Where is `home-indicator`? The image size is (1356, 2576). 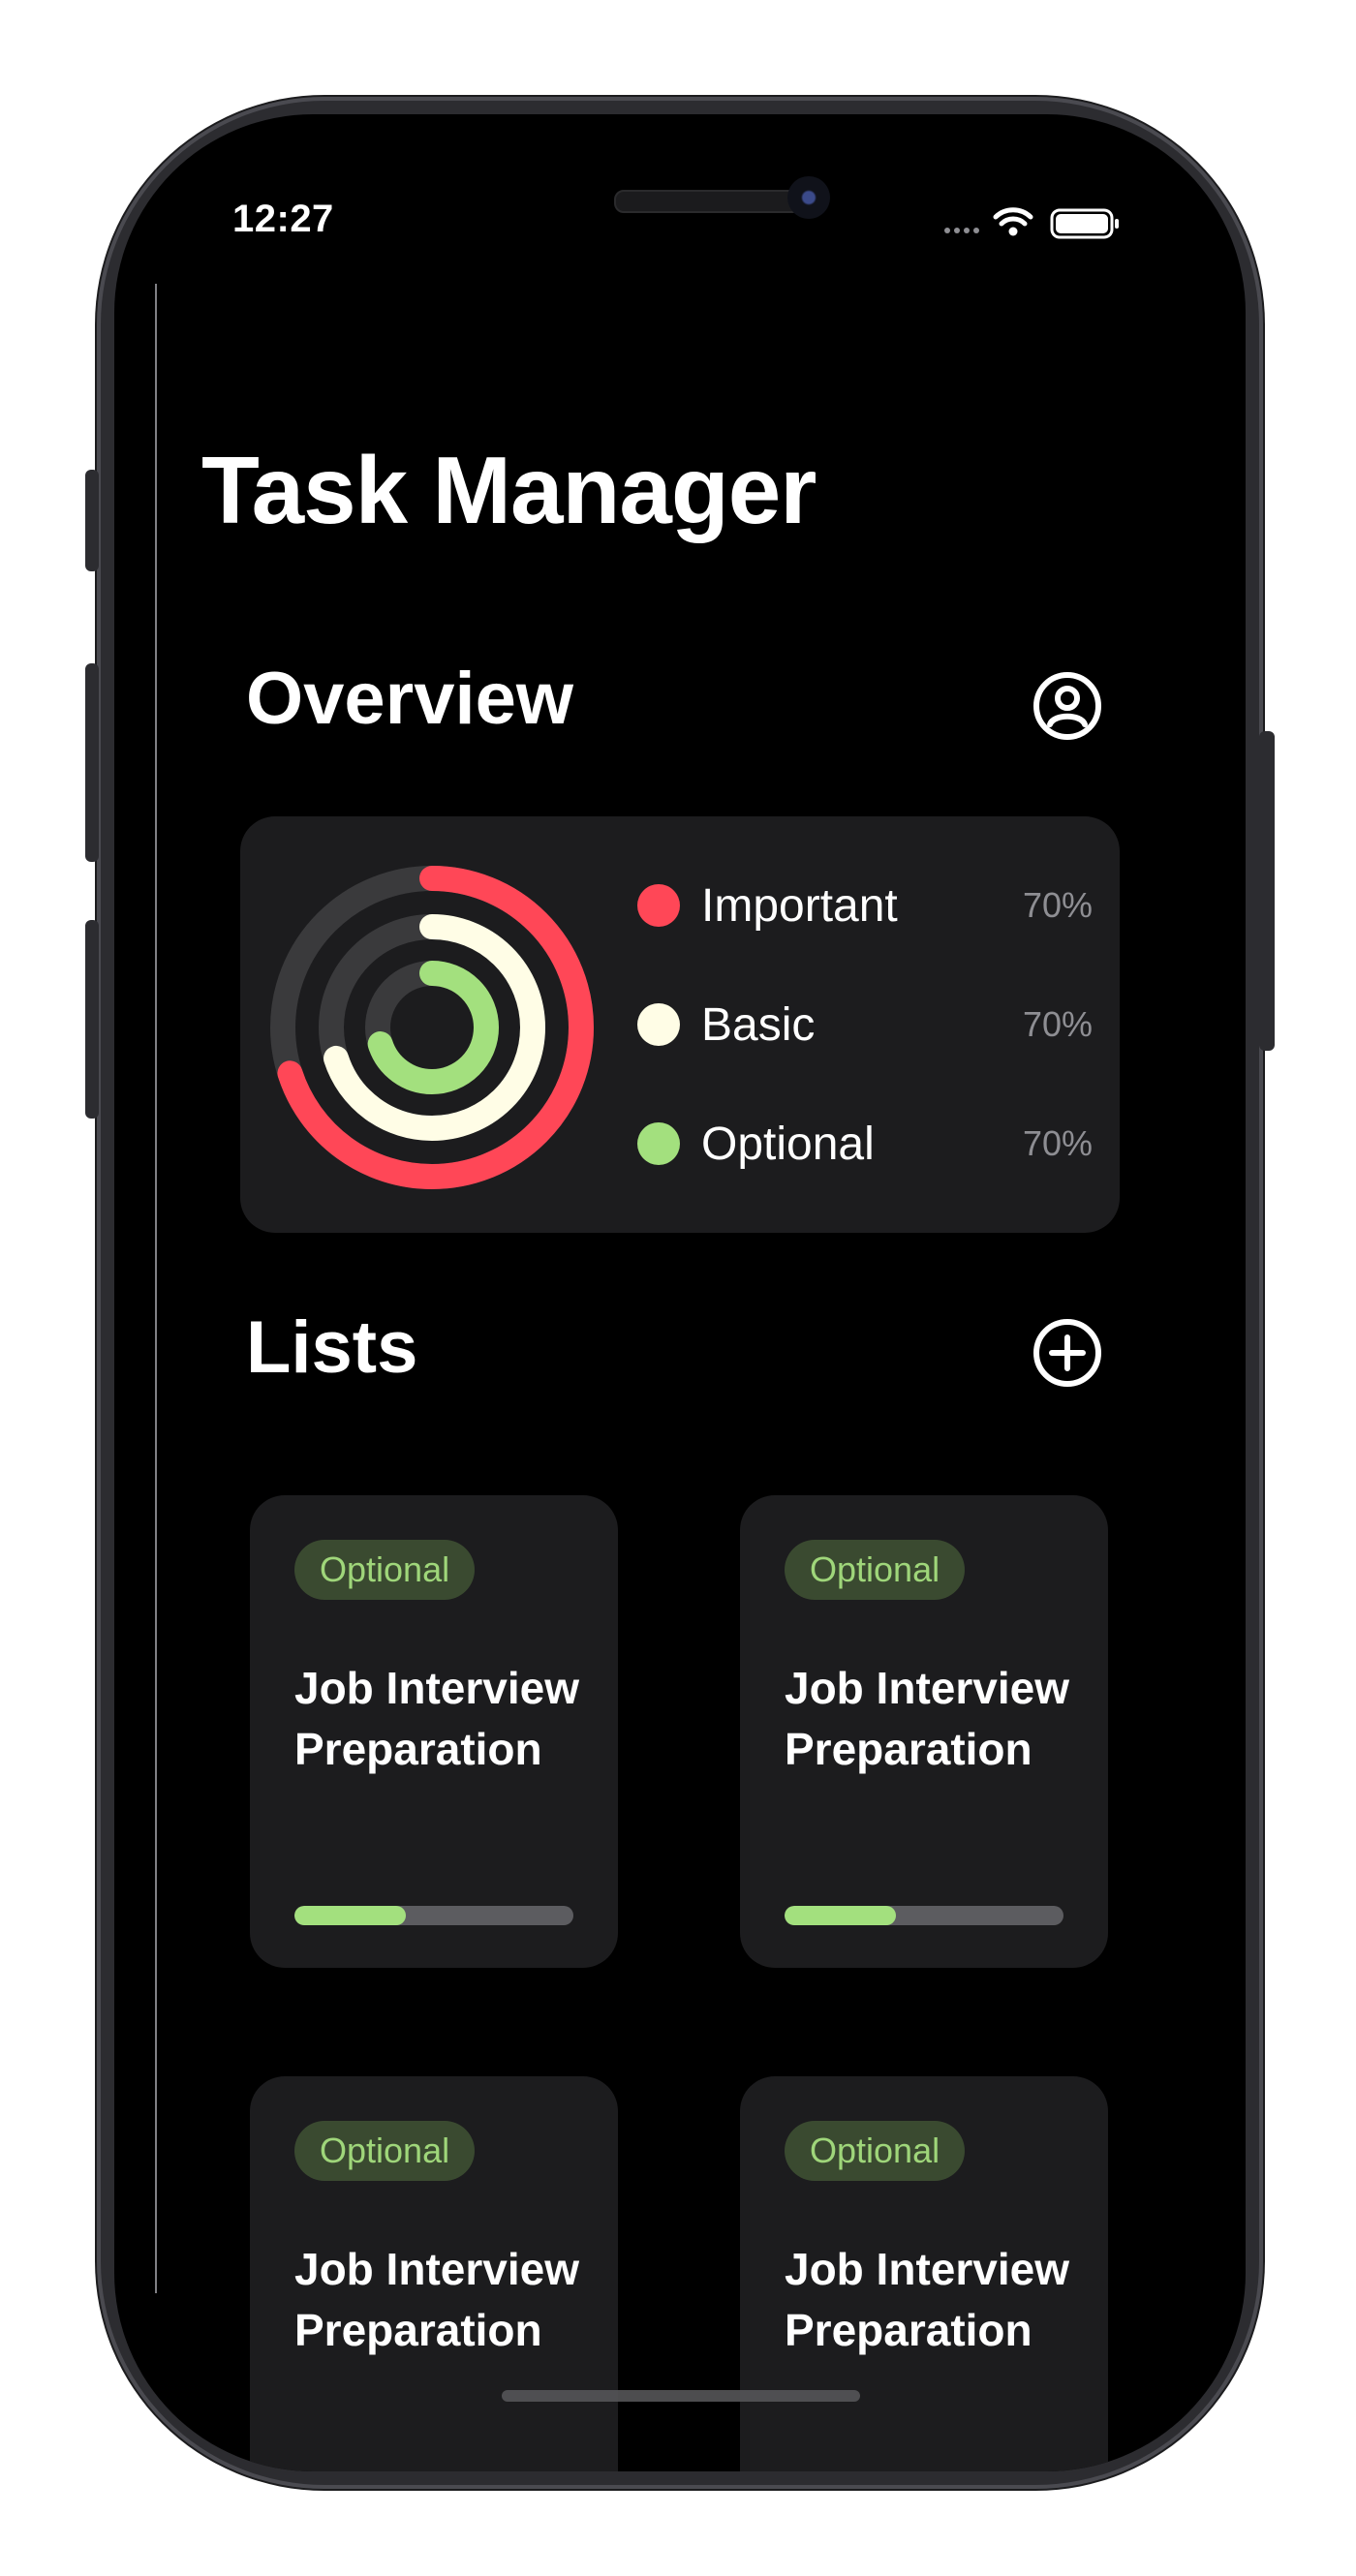
home-indicator is located at coordinates (681, 2396).